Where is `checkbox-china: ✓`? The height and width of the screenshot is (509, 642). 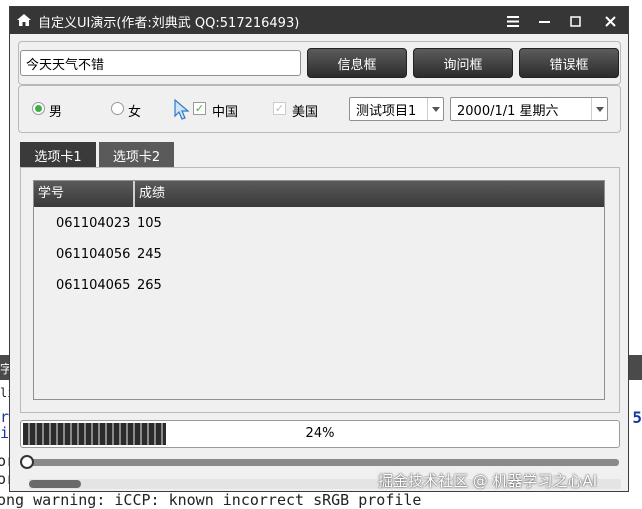 checkbox-china: ✓ is located at coordinates (199, 108).